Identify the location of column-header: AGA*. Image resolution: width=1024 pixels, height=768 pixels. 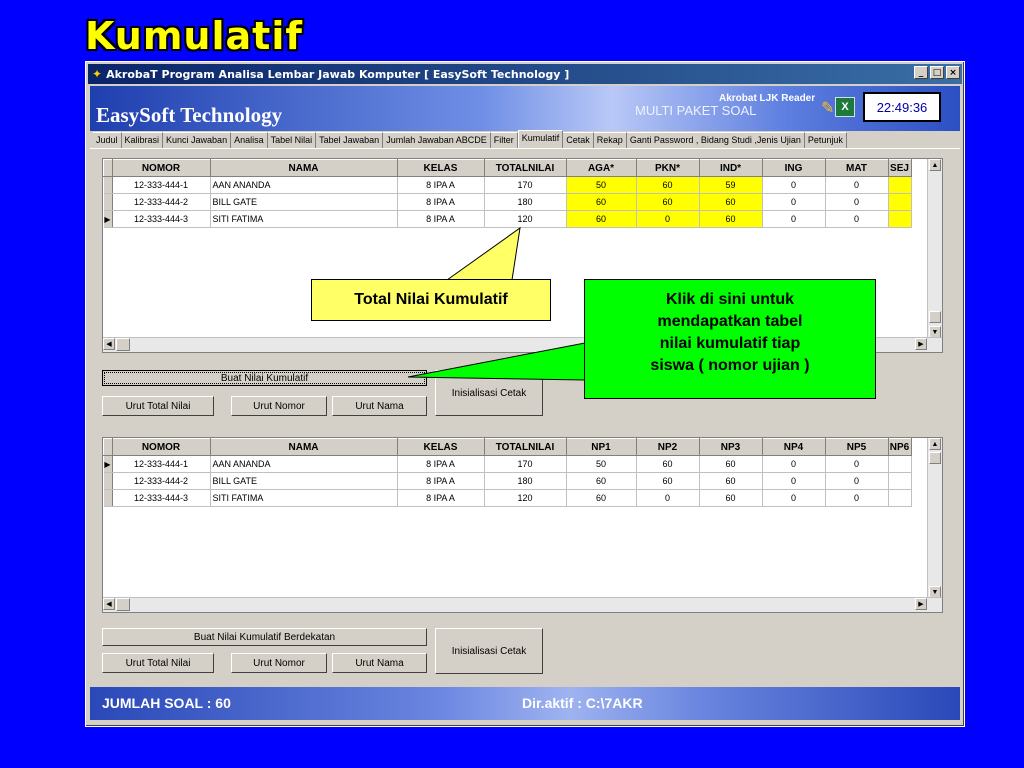
(601, 168).